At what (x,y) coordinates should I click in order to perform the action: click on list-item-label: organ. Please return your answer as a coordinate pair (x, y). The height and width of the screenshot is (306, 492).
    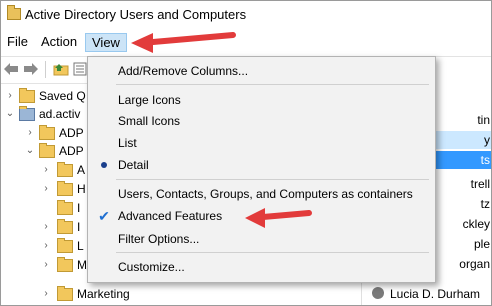
    Looking at the image, I should click on (474, 264).